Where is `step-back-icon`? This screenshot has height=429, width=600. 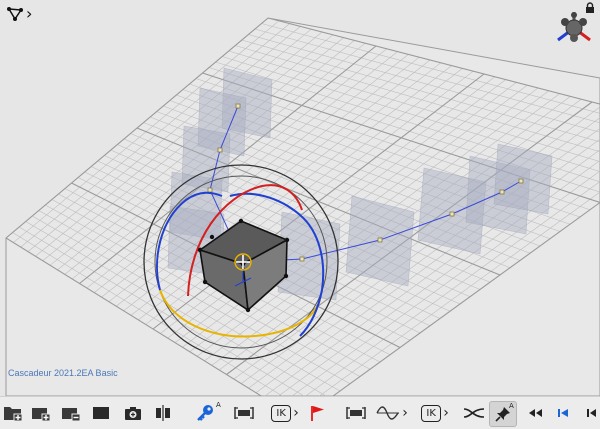 step-back-icon is located at coordinates (563, 413).